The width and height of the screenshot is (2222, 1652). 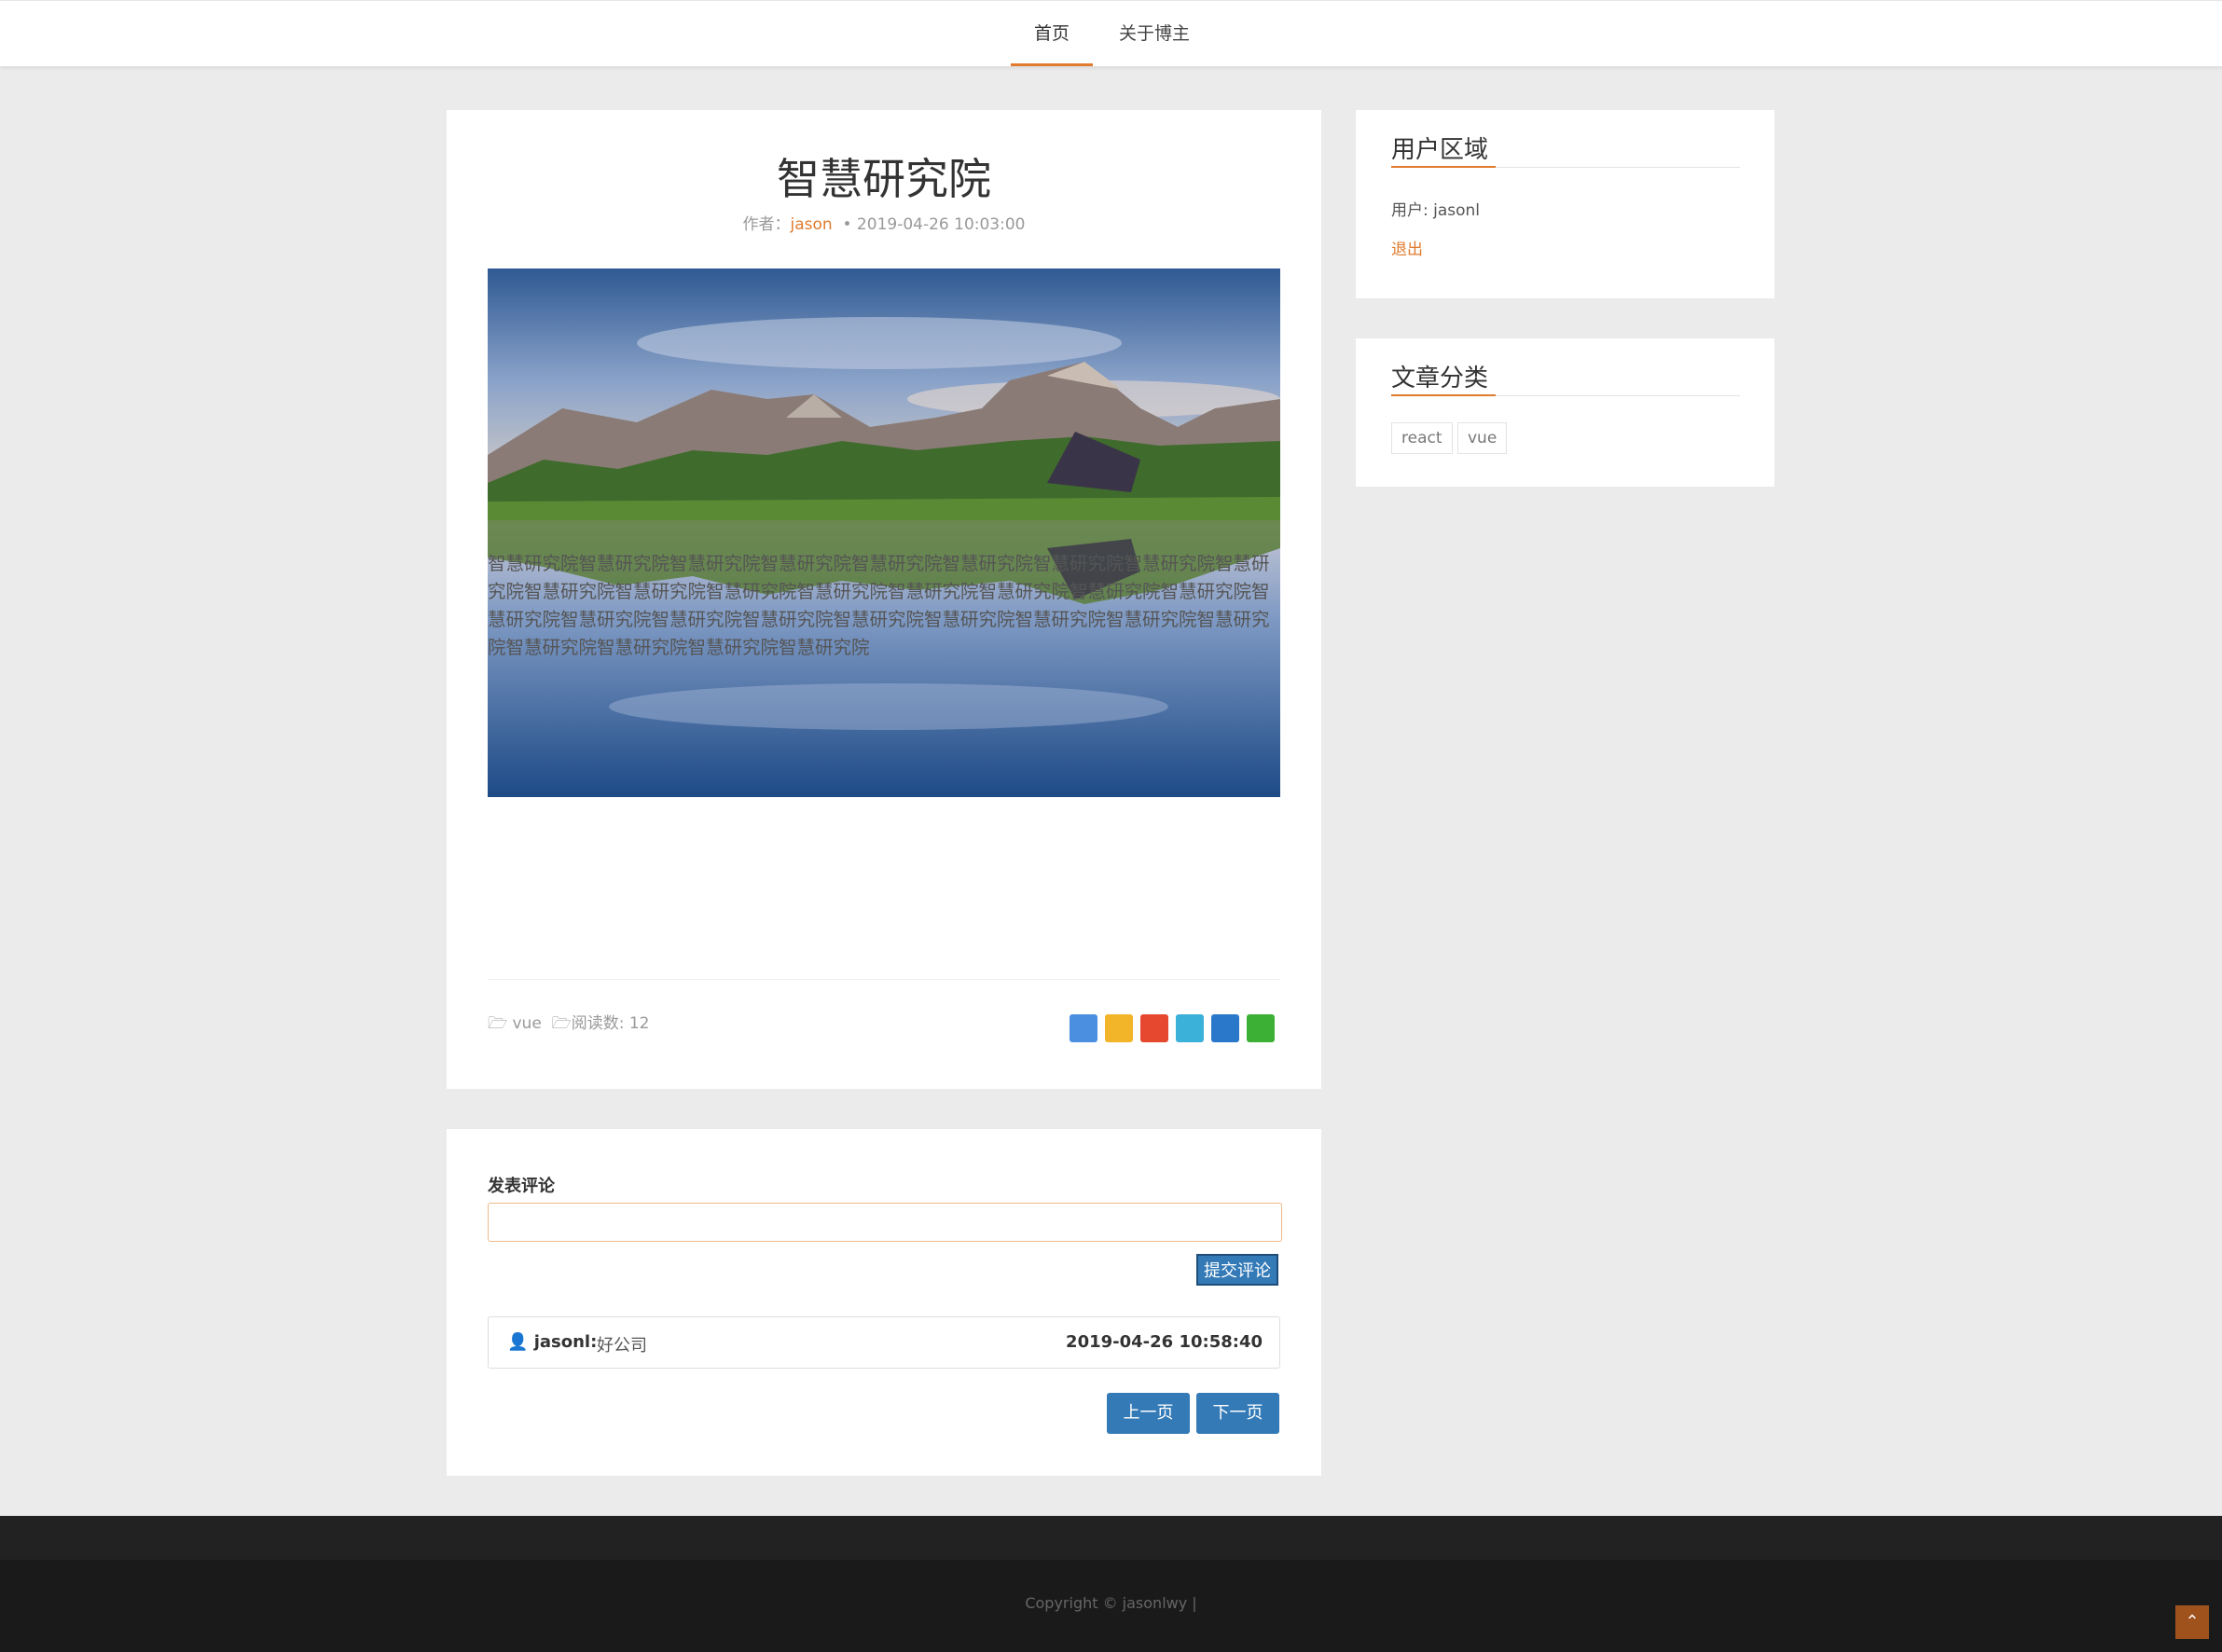 What do you see at coordinates (1172, 1028) in the screenshot?
I see `share-bar` at bounding box center [1172, 1028].